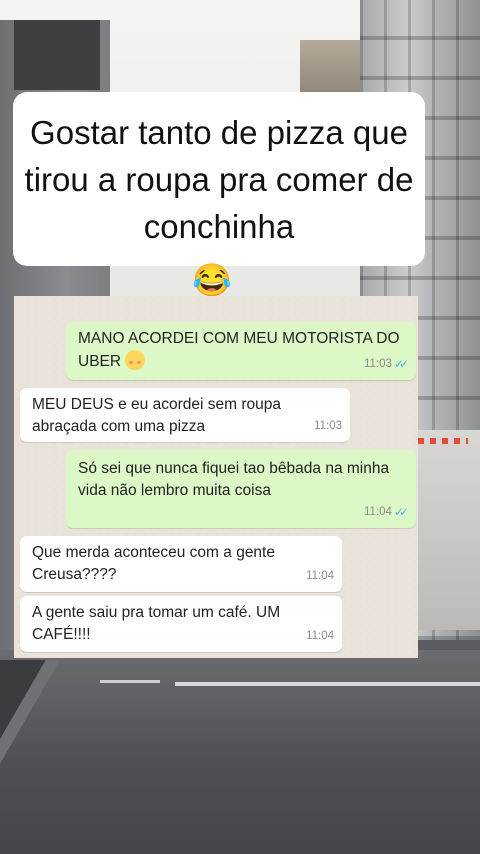  I want to click on curb, so click(65, 757).